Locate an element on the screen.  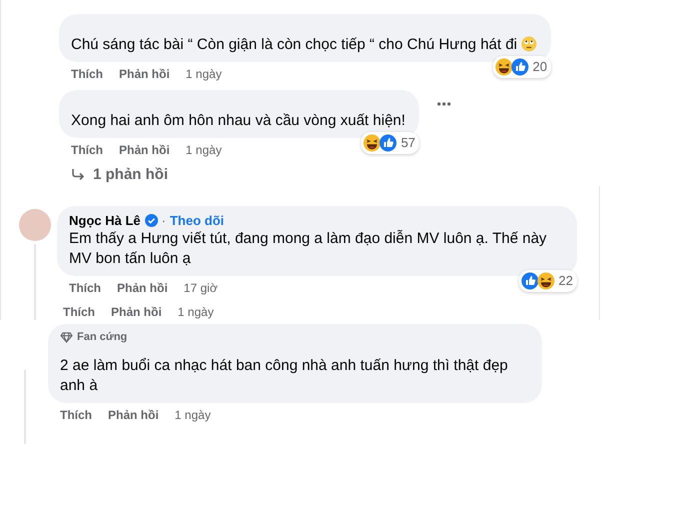
reaction-summary: 57 is located at coordinates (390, 143).